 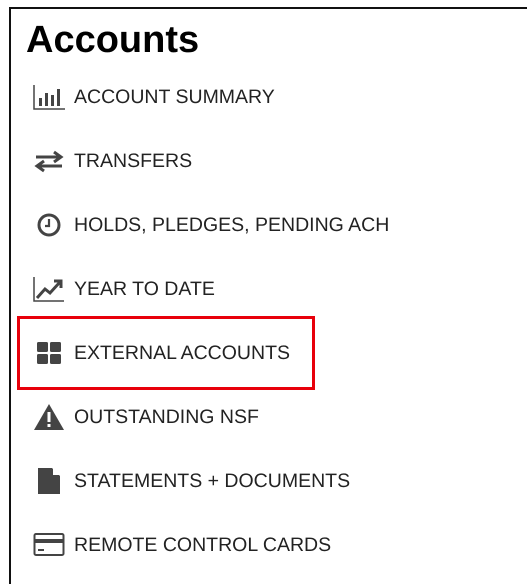 I want to click on menu-item: STATEMENTS + DOCUMENTS, so click(x=196, y=481).